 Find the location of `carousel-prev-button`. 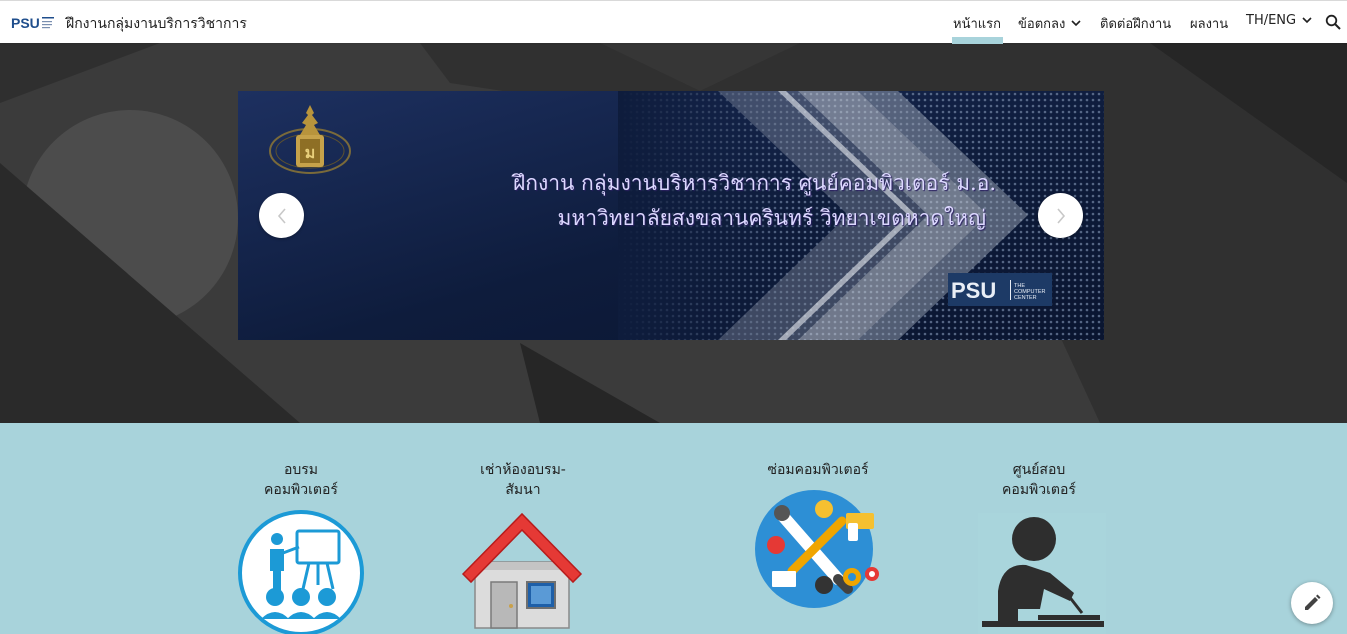

carousel-prev-button is located at coordinates (281, 215).